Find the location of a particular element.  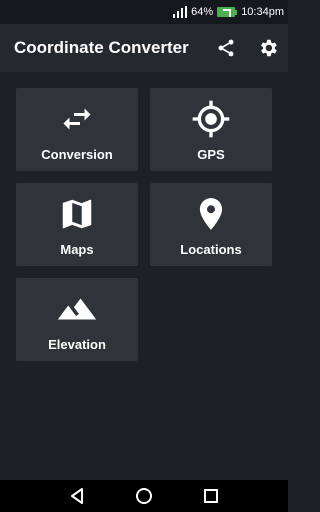

status-time: 10:34pm is located at coordinates (262, 12).